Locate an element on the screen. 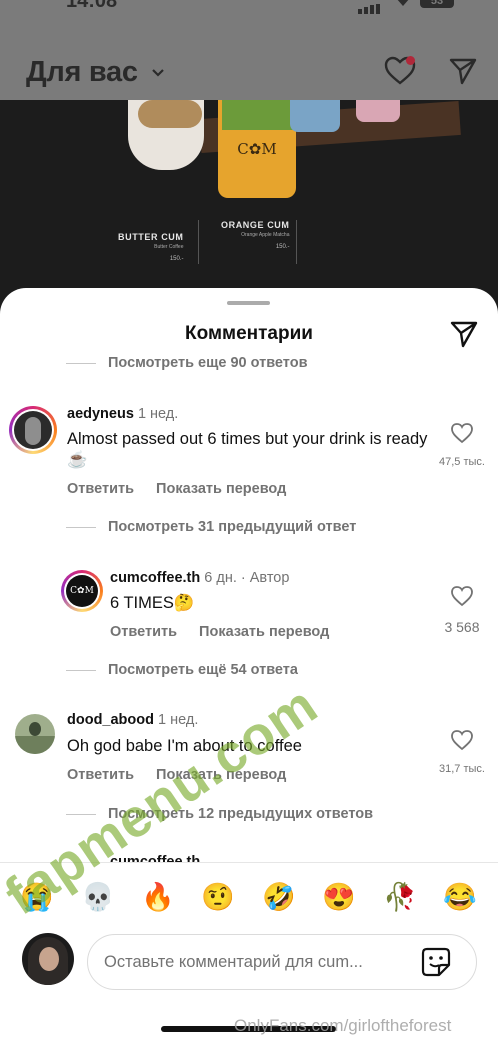  username-text: aedyneus is located at coordinates (100, 414).